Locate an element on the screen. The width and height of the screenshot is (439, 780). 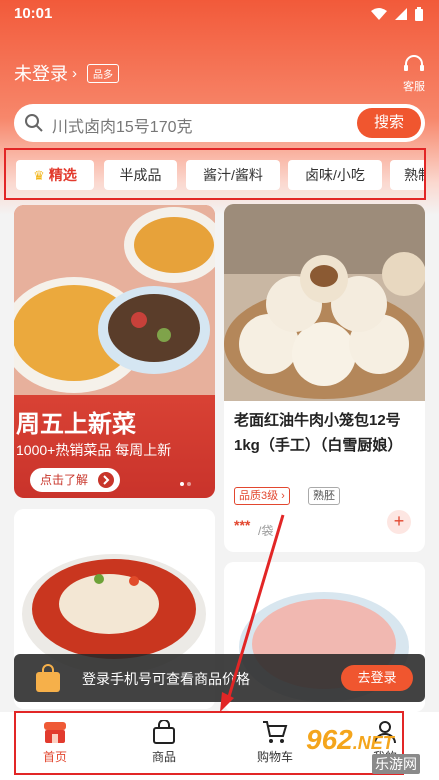
add-to-cart-button: + is located at coordinates (399, 522).